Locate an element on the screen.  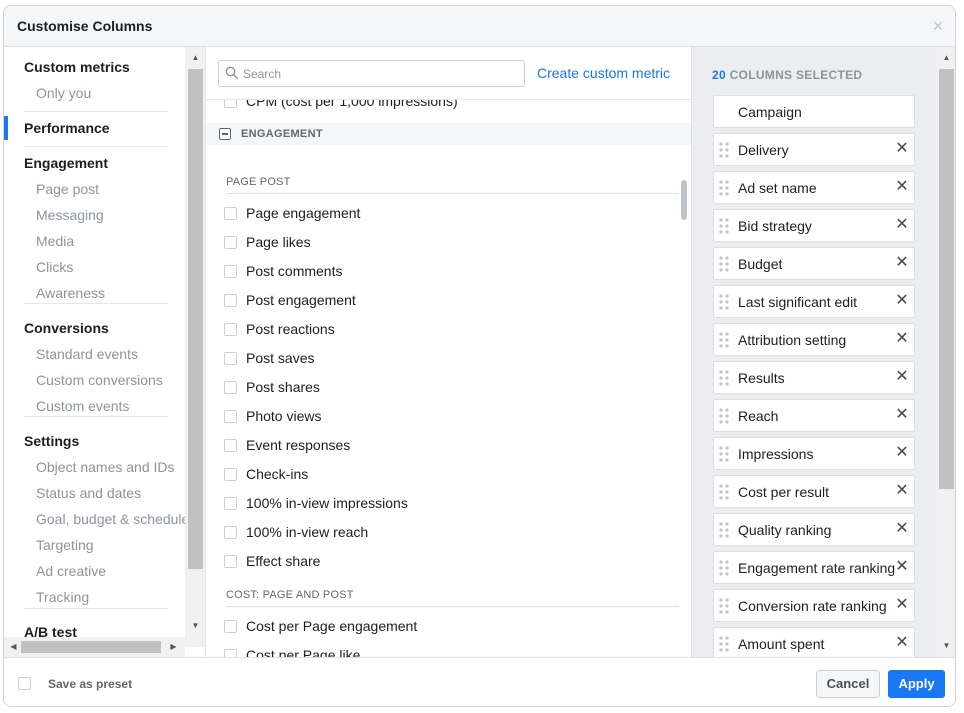
nav-item-media: Media is located at coordinates (55, 241).